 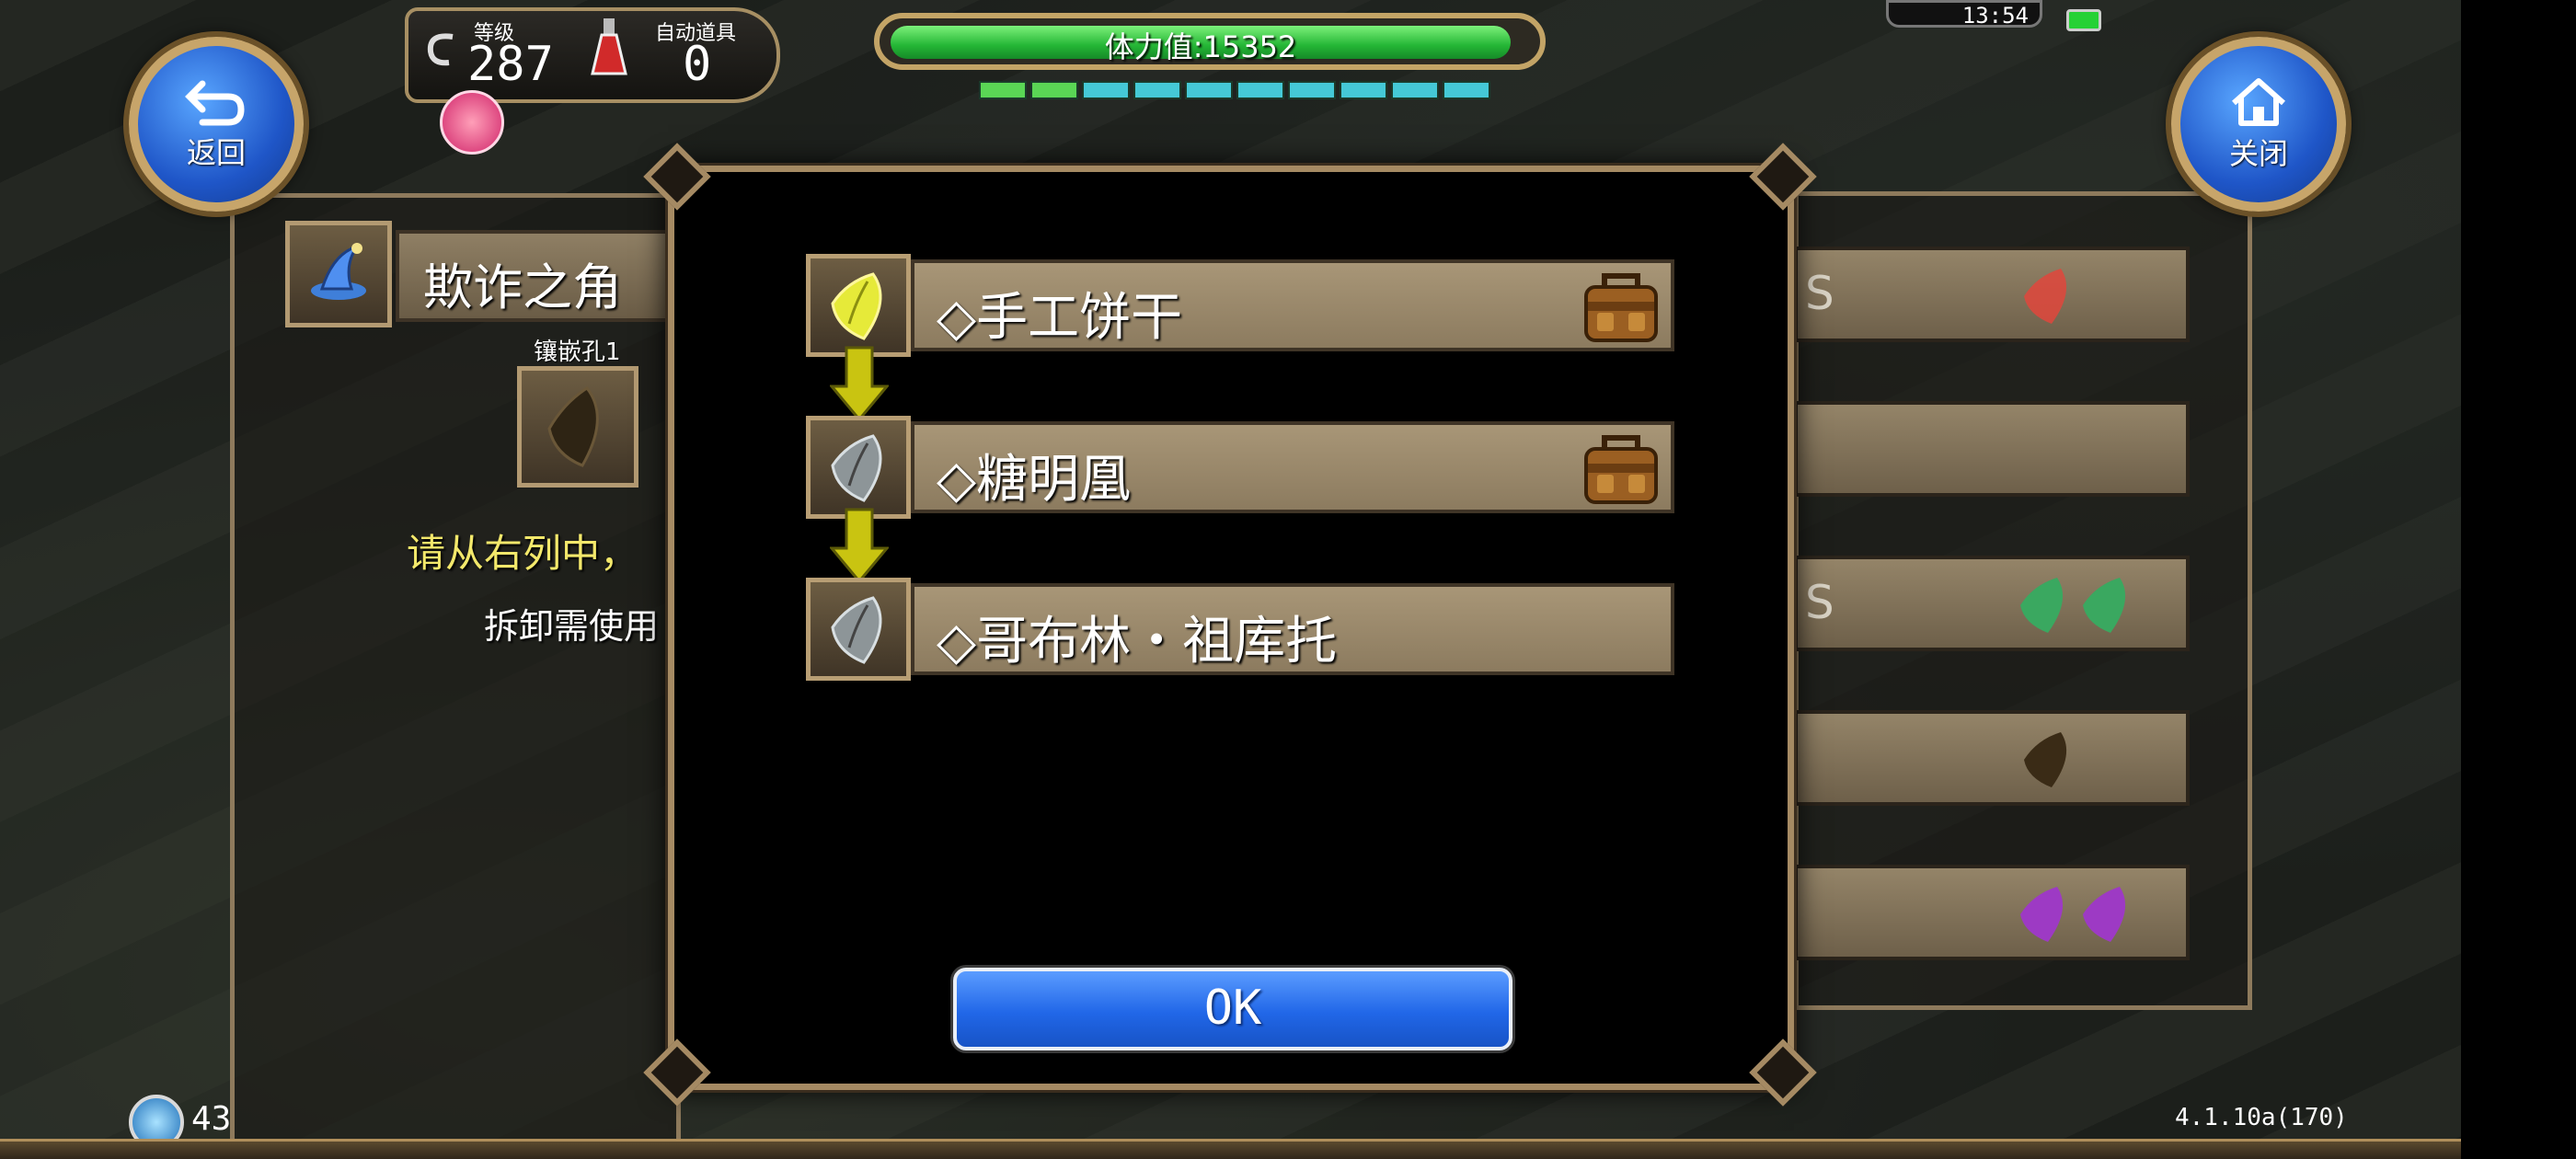 I want to click on list-item: ◇糖明凰, so click(x=1243, y=467).